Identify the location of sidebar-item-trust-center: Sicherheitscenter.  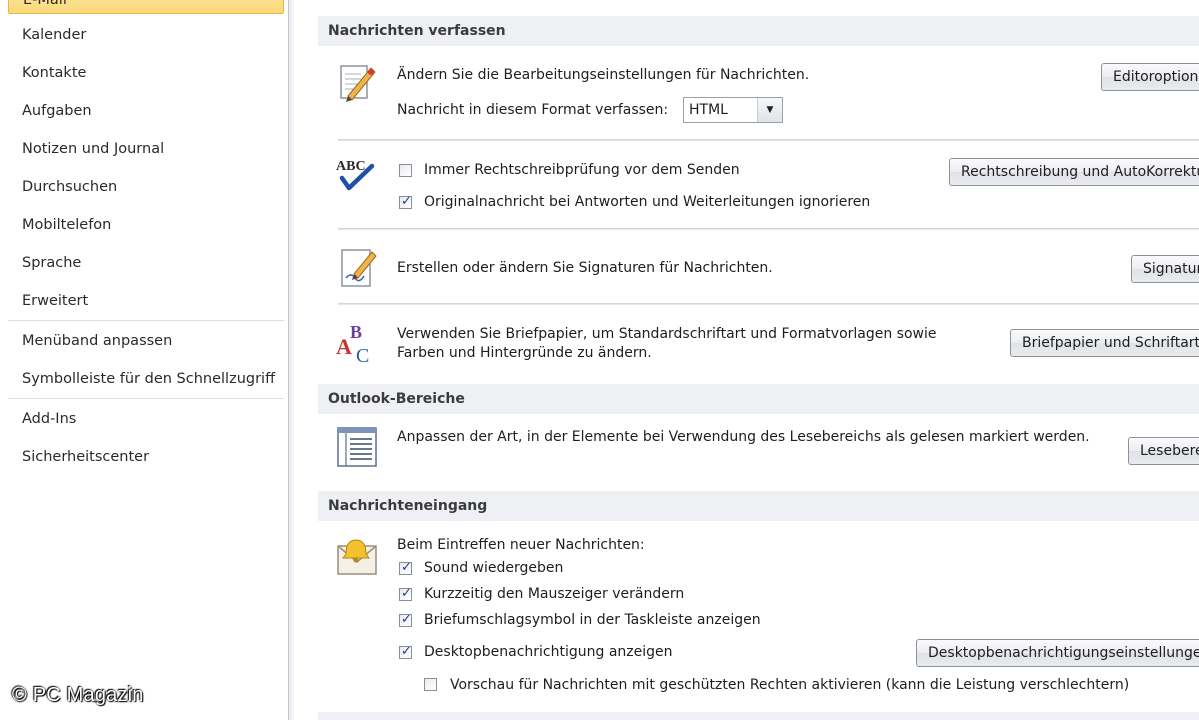
(146, 457).